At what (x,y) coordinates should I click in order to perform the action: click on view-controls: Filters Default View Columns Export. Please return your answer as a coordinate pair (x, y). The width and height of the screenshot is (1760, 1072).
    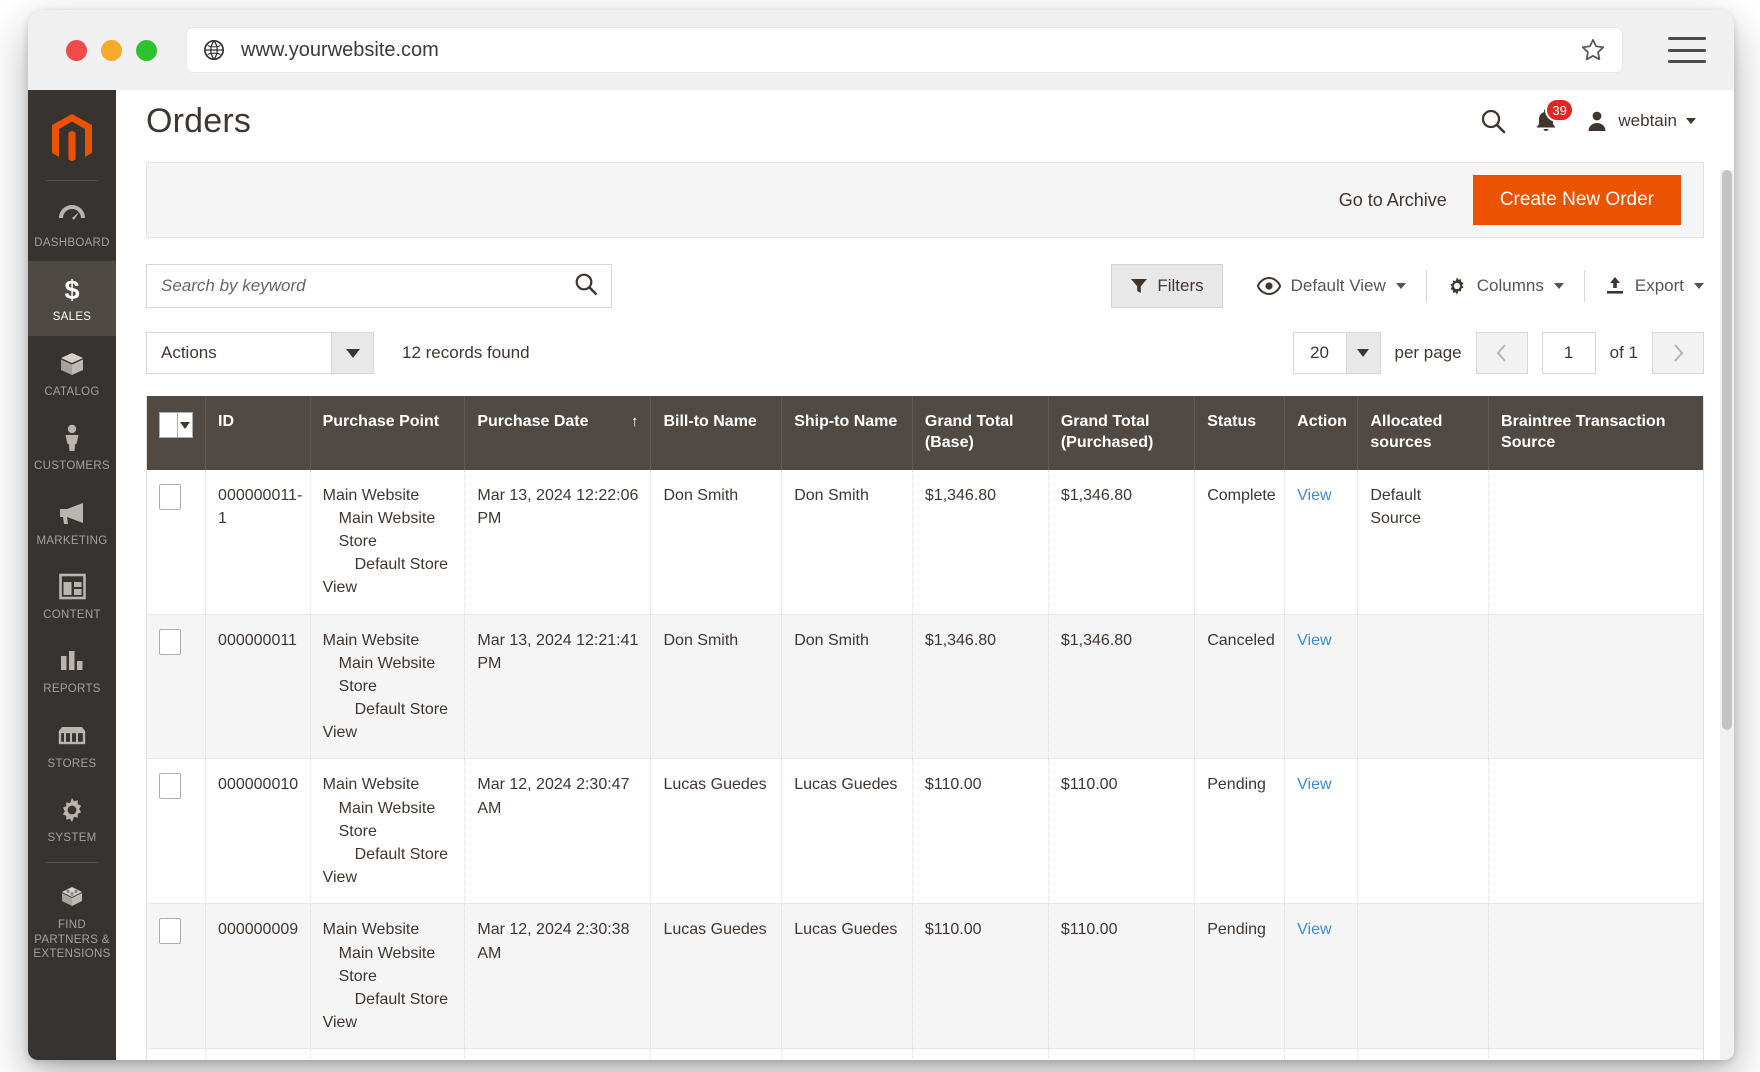
    Looking at the image, I should click on (1407, 286).